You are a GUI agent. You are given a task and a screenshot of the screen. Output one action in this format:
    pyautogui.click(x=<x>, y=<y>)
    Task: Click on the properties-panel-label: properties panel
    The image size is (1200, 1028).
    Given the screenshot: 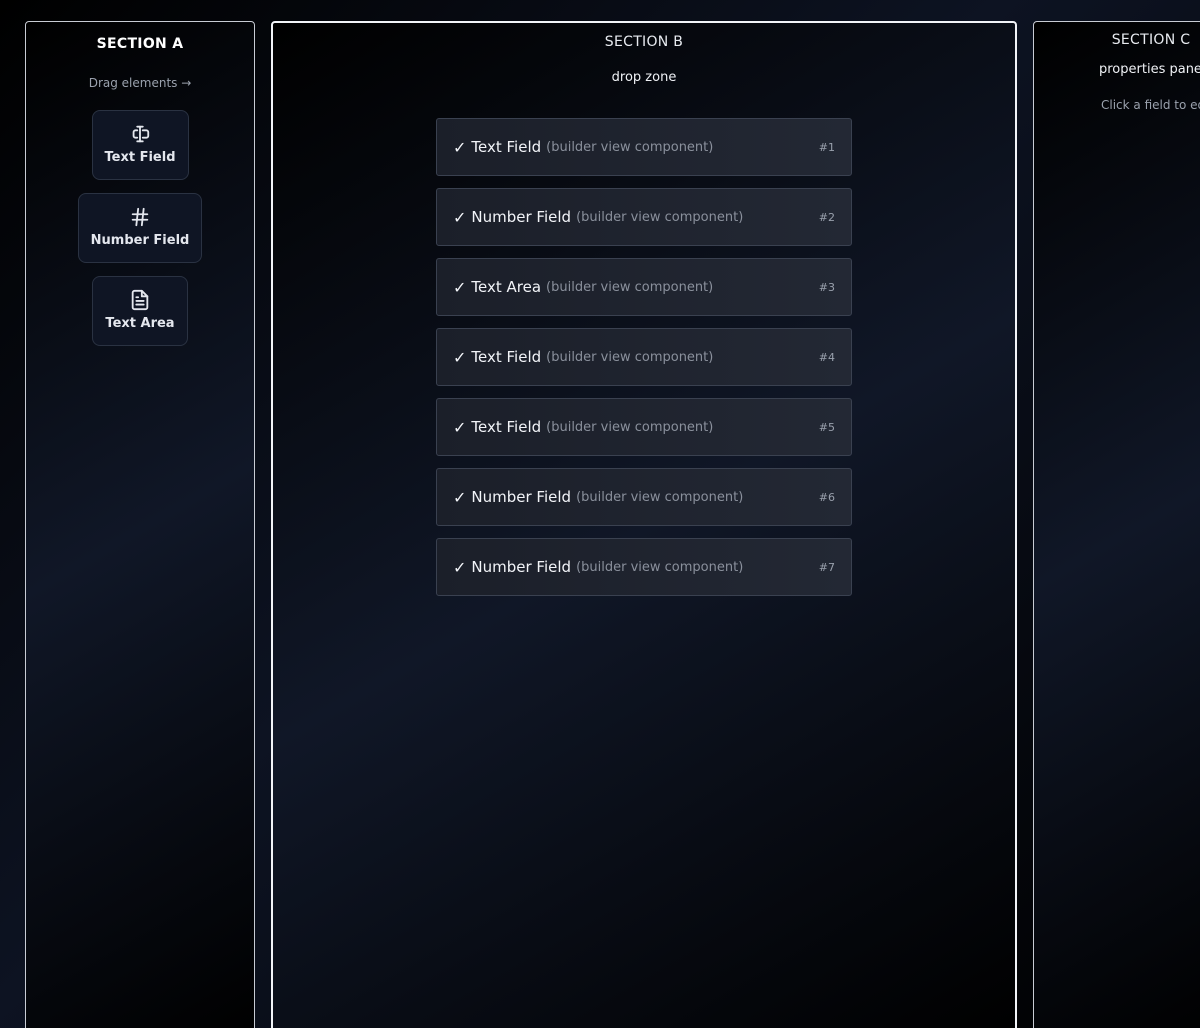 What is the action you would take?
    pyautogui.click(x=1149, y=69)
    